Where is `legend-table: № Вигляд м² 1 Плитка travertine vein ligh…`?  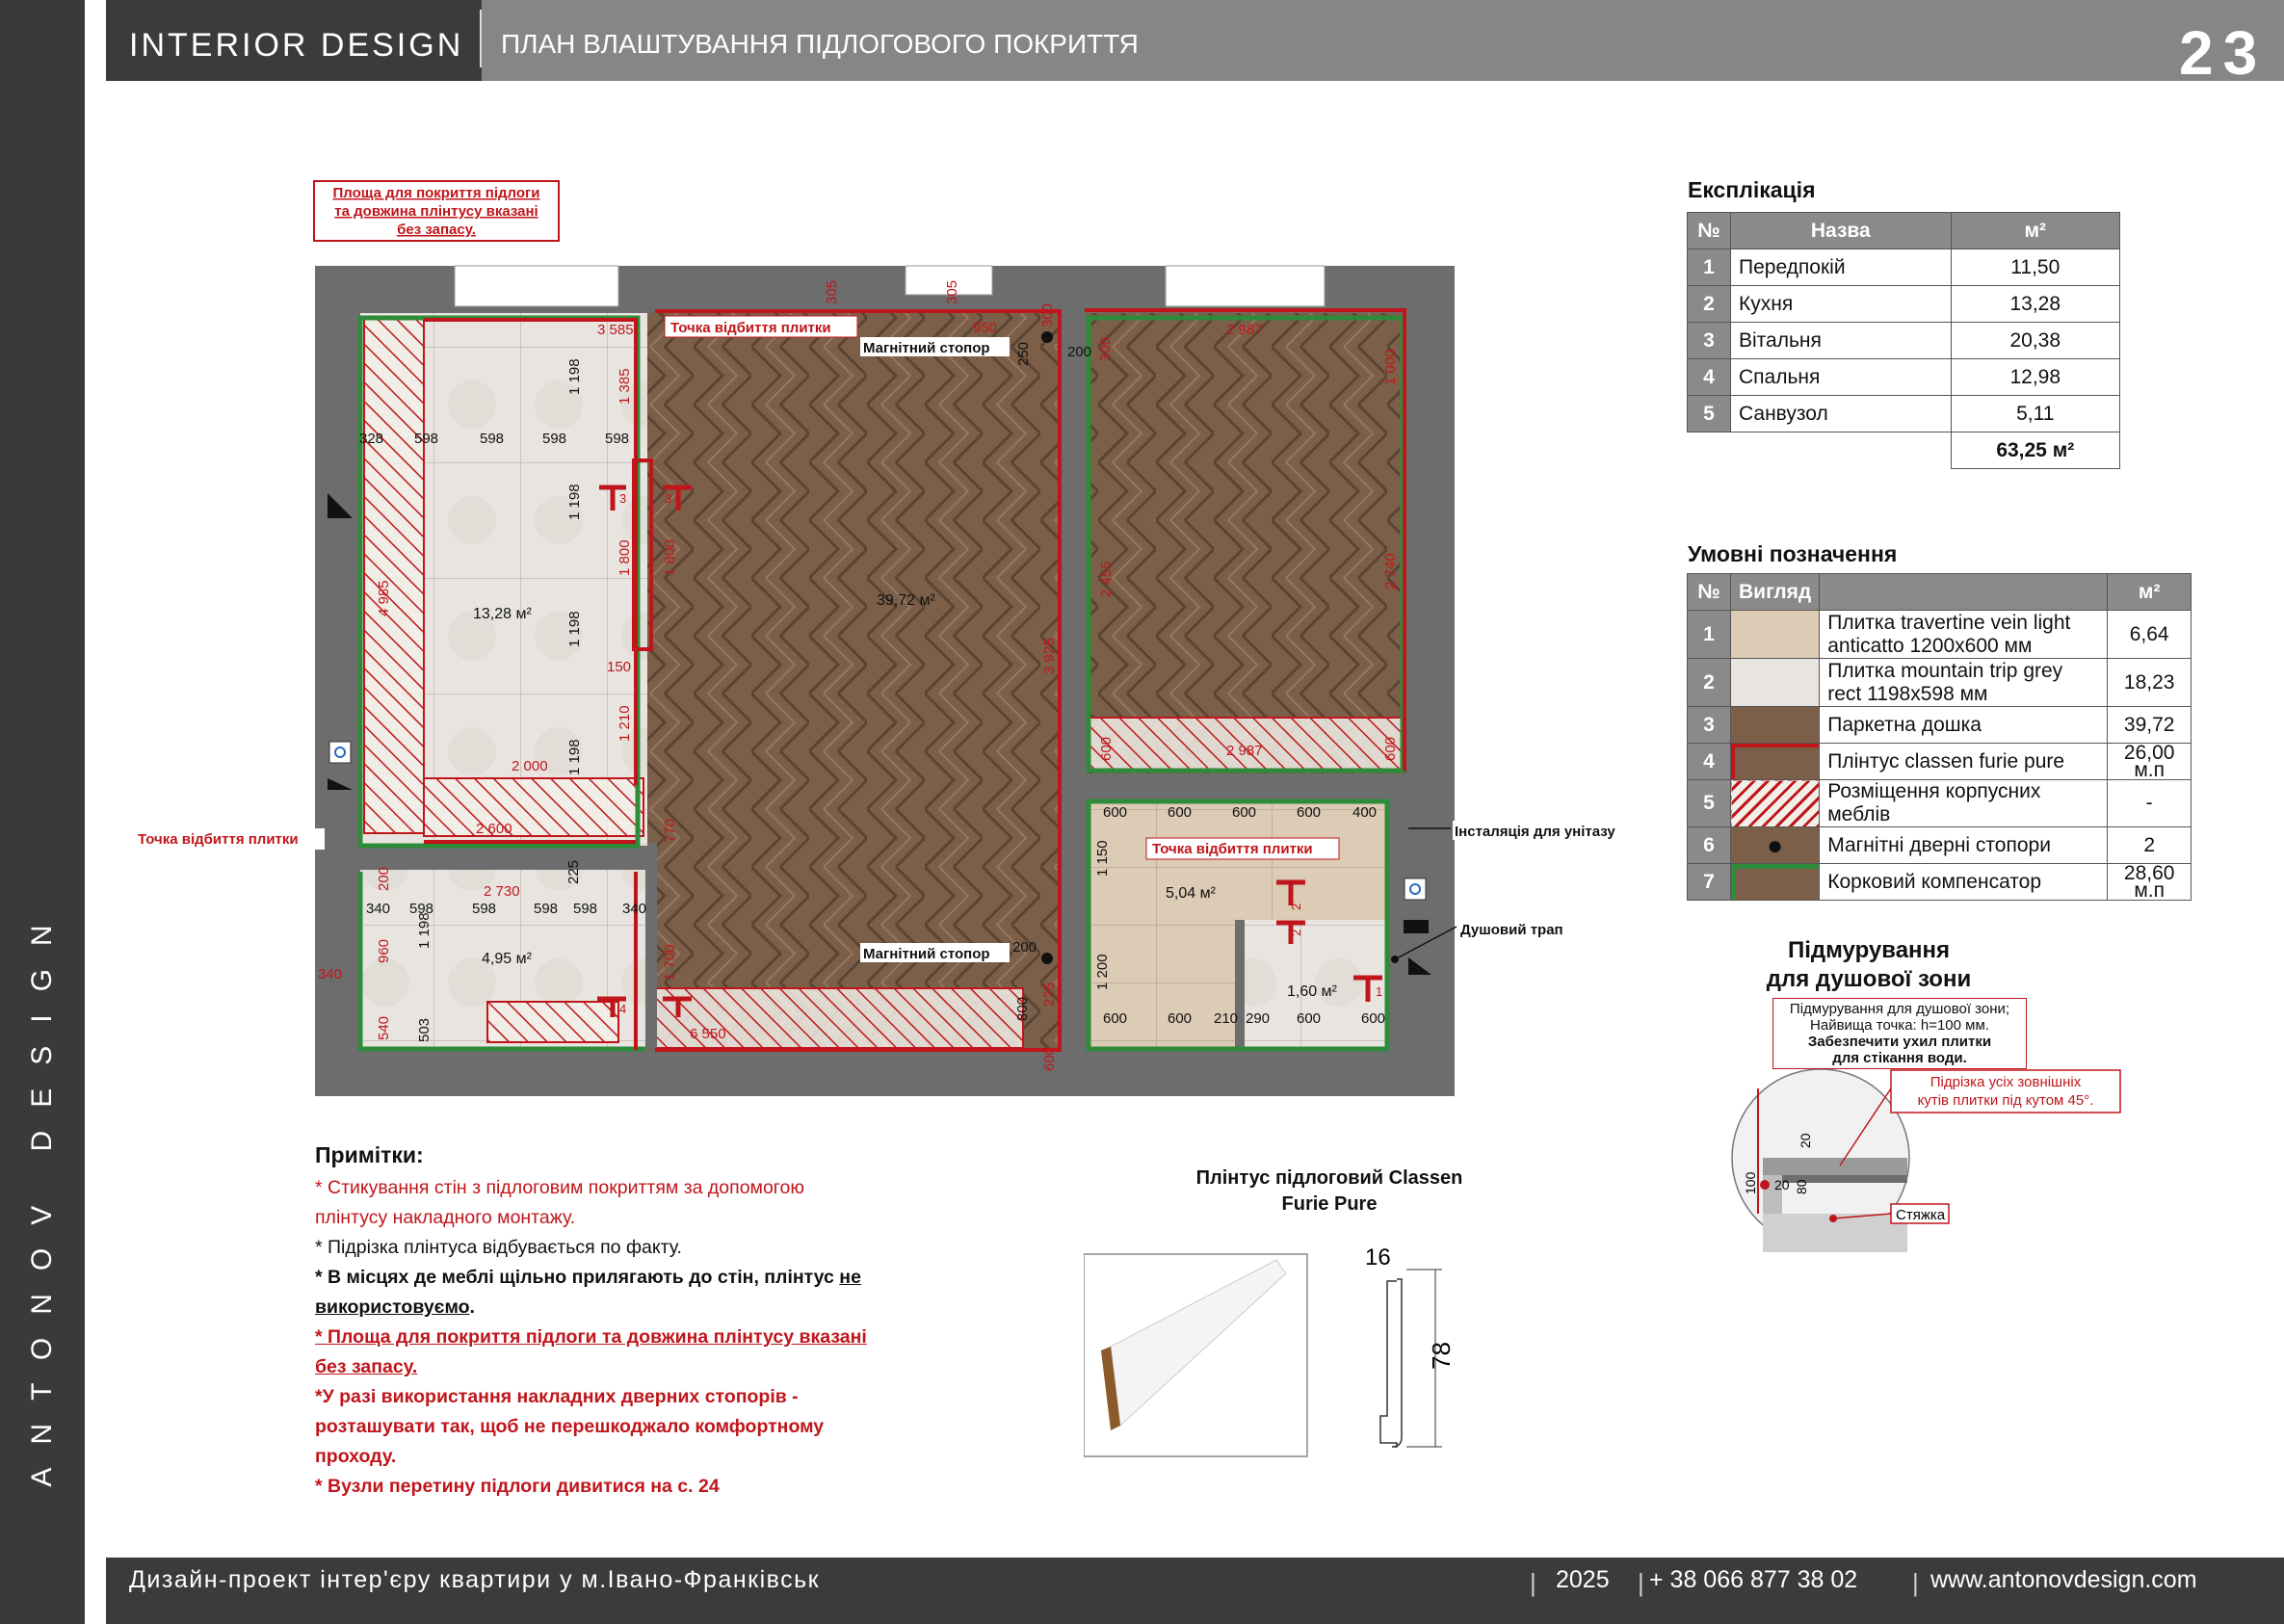 legend-table: № Вигляд м² 1 Плитка travertine vein ligh… is located at coordinates (1939, 737).